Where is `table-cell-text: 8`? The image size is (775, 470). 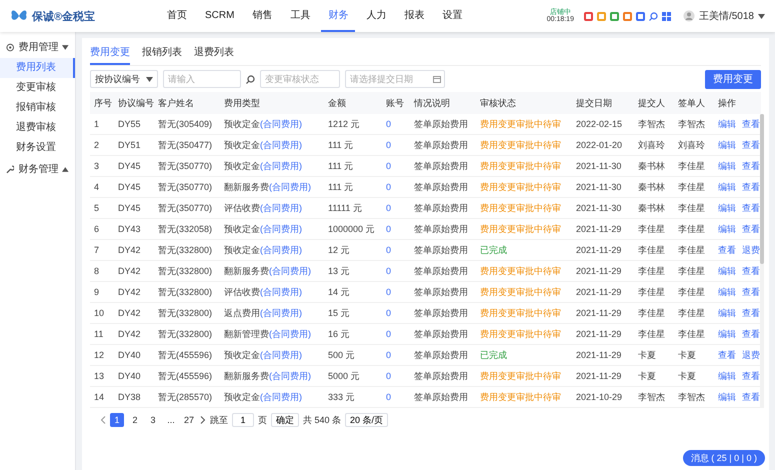
table-cell-text: 8 is located at coordinates (96, 271).